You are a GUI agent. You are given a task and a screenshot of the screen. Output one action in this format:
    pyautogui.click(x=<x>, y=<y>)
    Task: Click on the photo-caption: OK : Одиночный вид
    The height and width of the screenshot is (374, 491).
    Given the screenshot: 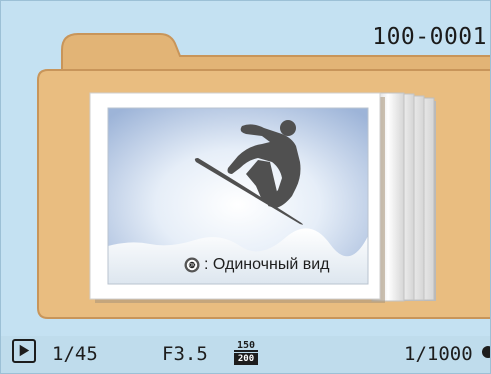 What is the action you would take?
    pyautogui.click(x=256, y=265)
    